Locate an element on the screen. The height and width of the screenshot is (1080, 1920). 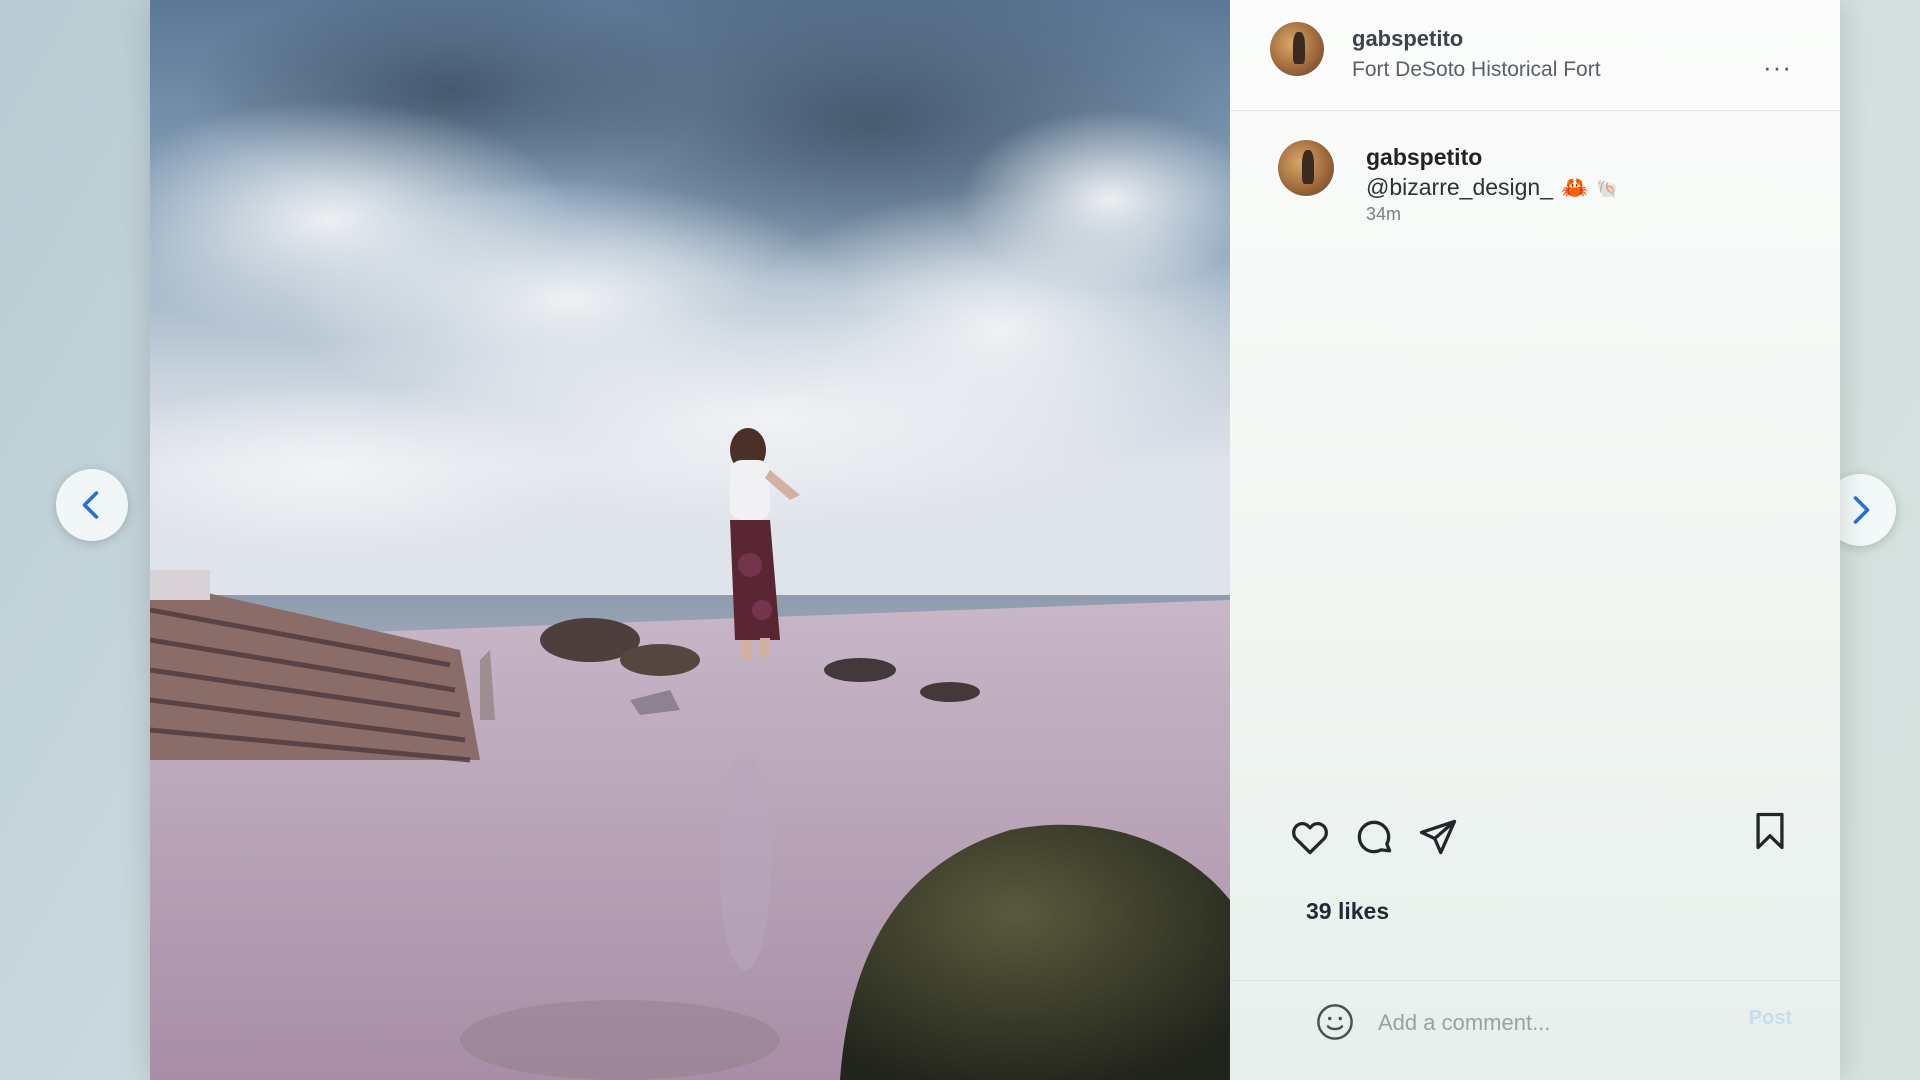
caption-timestamp: 34m is located at coordinates (1383, 214).